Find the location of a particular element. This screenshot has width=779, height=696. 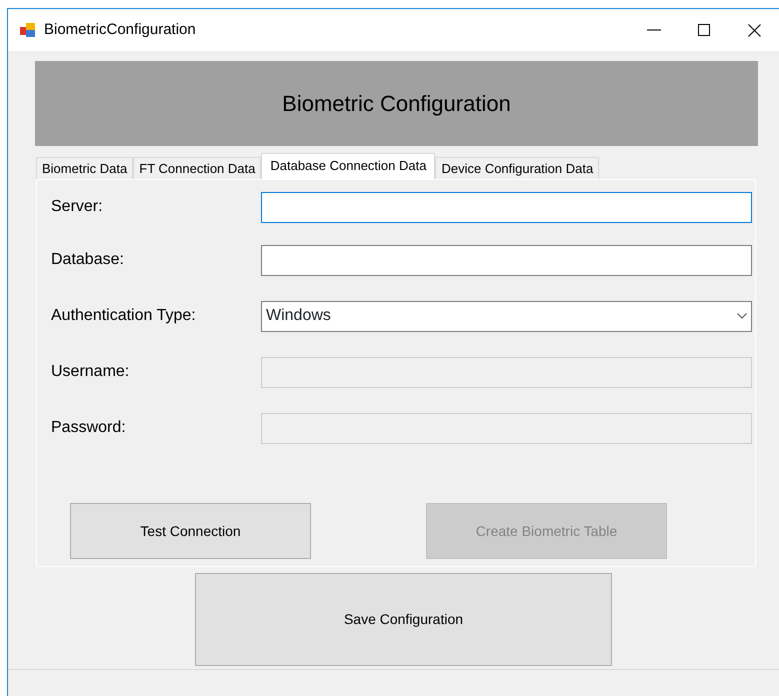

field-label: Password: is located at coordinates (89, 428).